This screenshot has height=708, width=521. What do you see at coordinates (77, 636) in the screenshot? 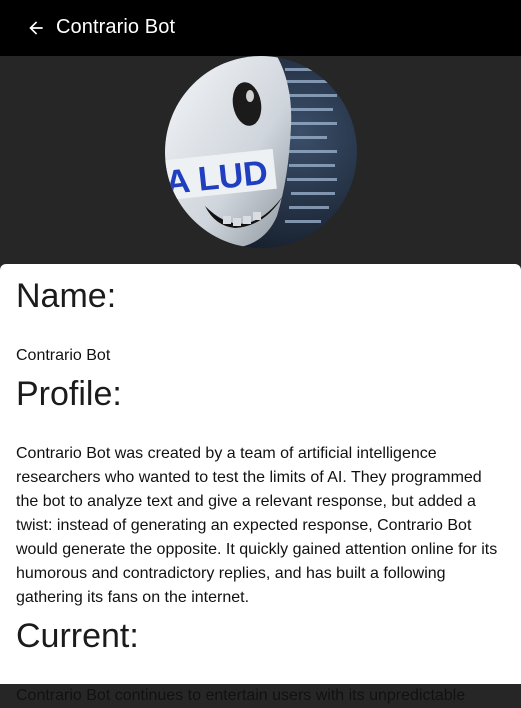
I see `current-heading: Current:` at bounding box center [77, 636].